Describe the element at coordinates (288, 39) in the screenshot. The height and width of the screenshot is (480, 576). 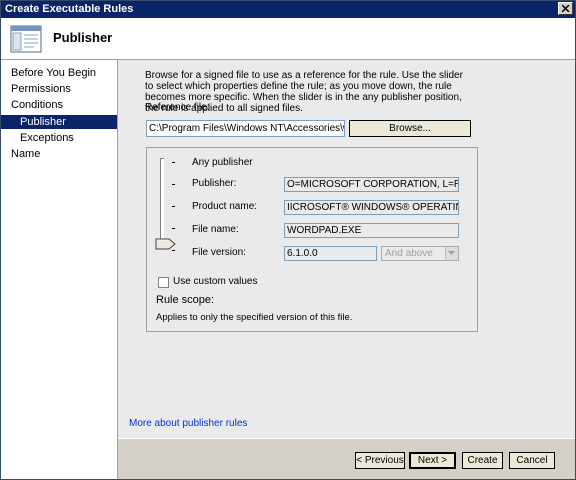
I see `wizard-header: Publisher` at that location.